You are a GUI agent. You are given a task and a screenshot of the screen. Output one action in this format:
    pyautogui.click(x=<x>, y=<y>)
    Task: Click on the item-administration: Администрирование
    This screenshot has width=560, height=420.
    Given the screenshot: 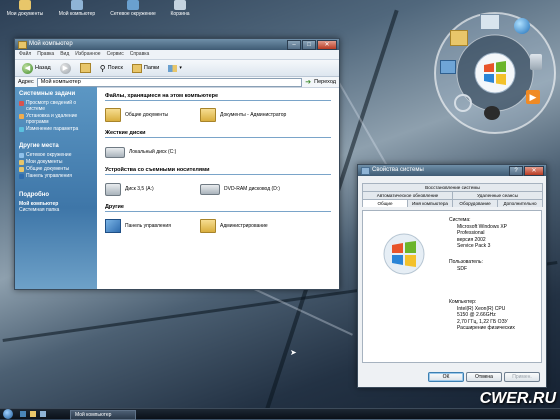 What is the action you would take?
    pyautogui.click(x=265, y=226)
    